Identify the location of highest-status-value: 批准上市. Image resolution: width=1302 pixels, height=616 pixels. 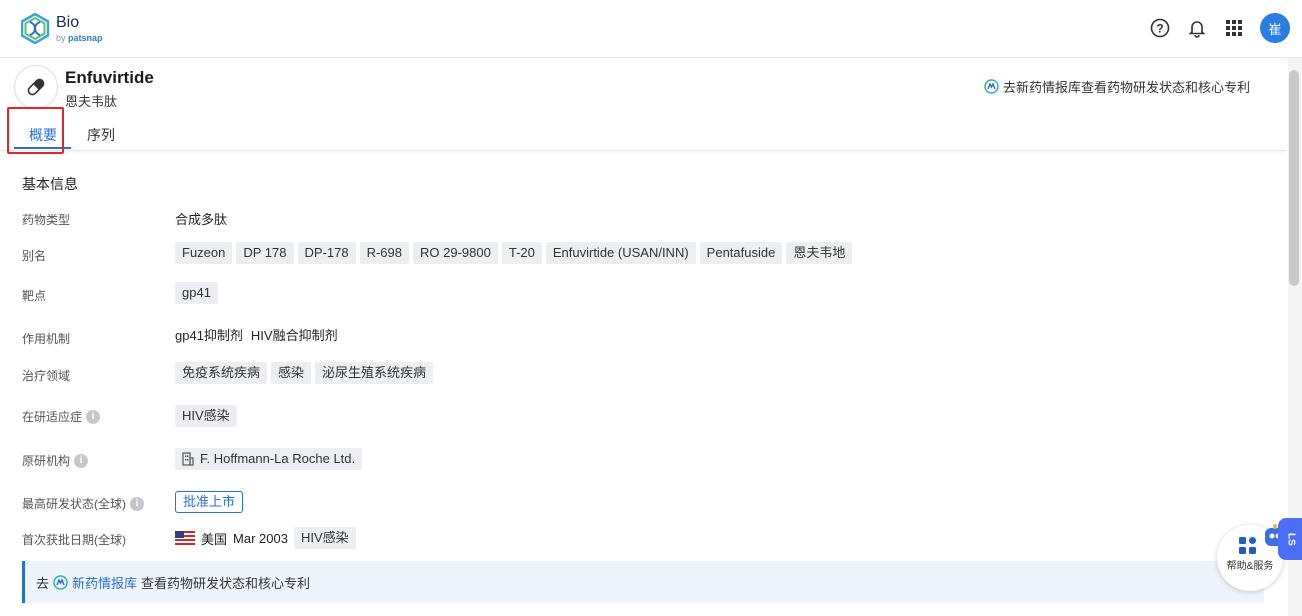
(209, 502).